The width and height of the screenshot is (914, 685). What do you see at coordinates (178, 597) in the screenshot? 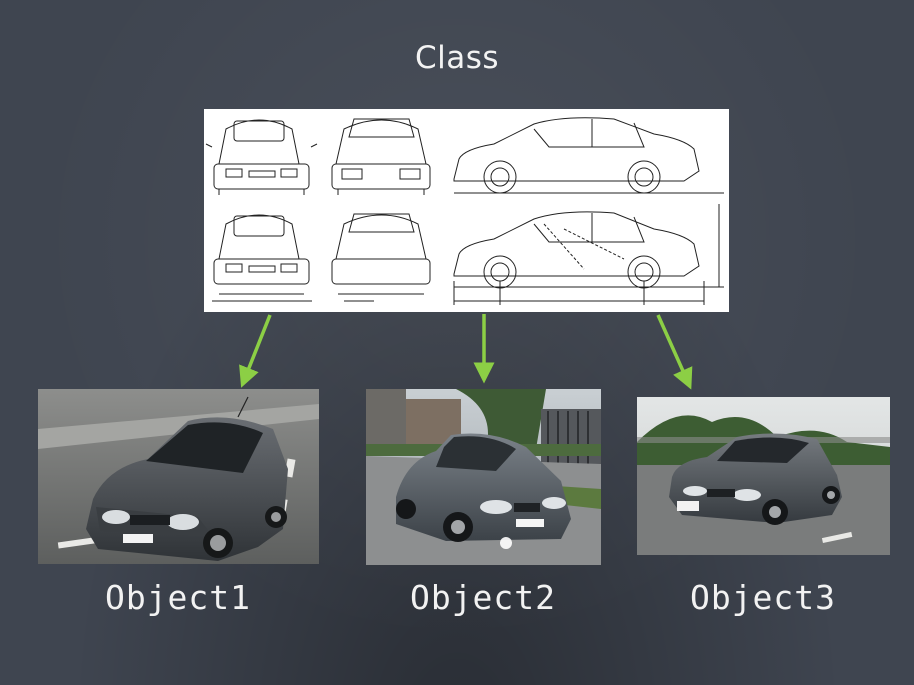
I see `object1-label: Object1` at bounding box center [178, 597].